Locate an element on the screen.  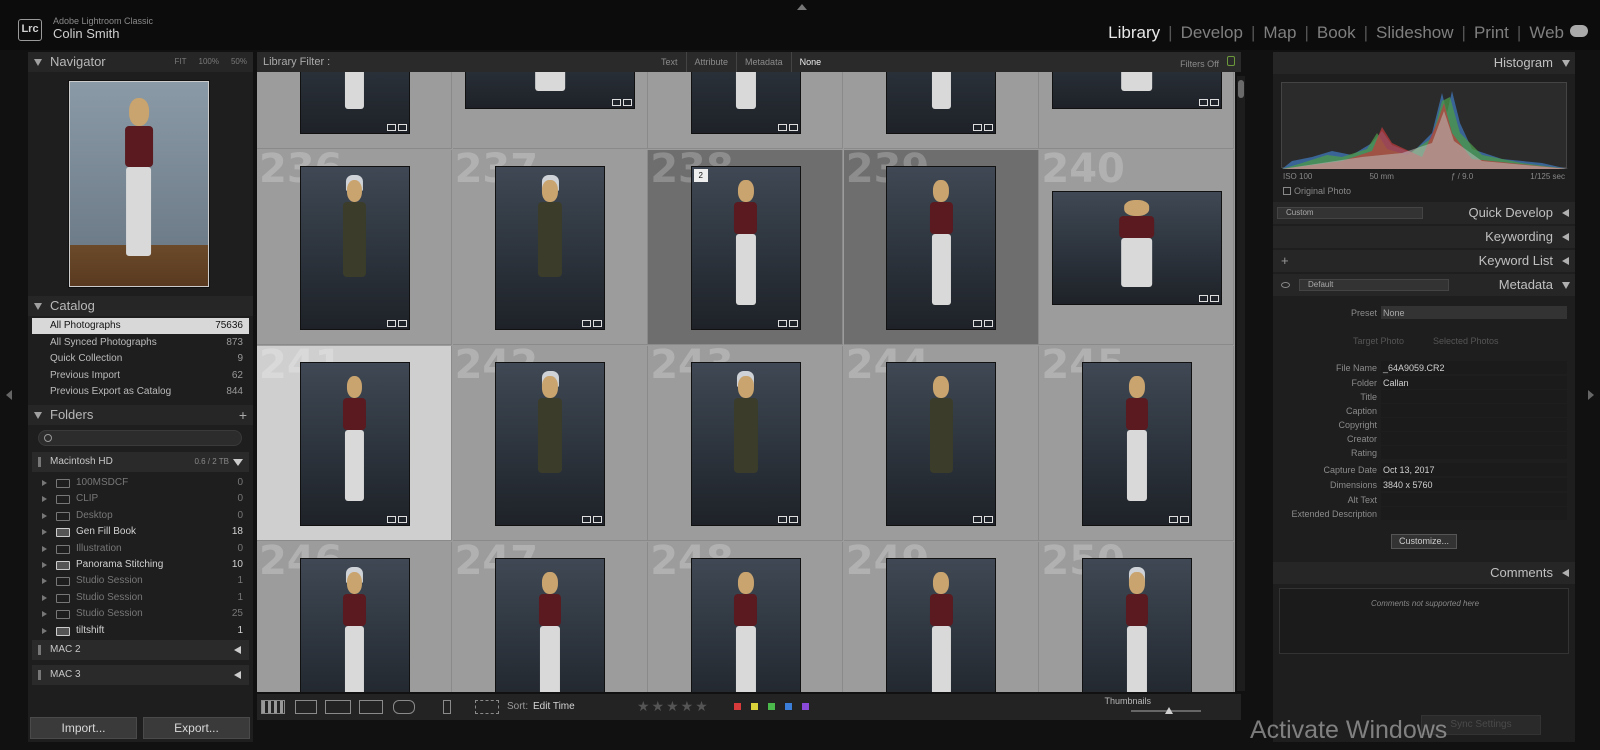
thumbnail-size-slider is located at coordinates (1166, 710).